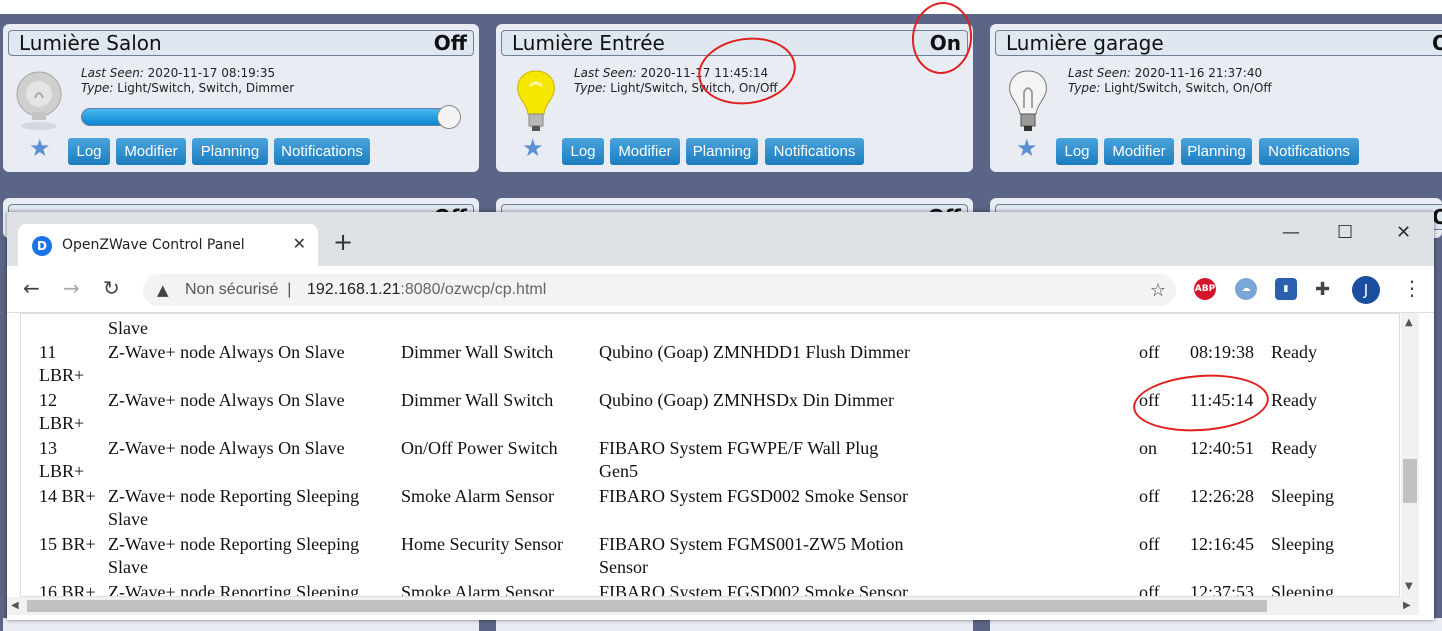 The width and height of the screenshot is (1442, 631). Describe the element at coordinates (1148, 448) in the screenshot. I see `node-state: on` at that location.